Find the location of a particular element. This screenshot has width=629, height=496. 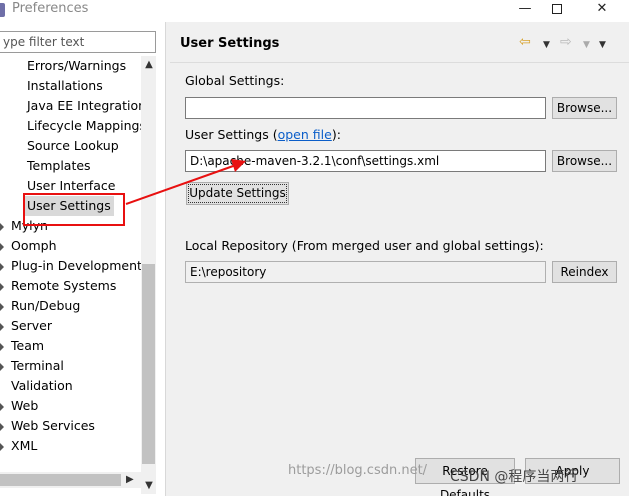

back-dropdown-icon: ▼ is located at coordinates (546, 45).